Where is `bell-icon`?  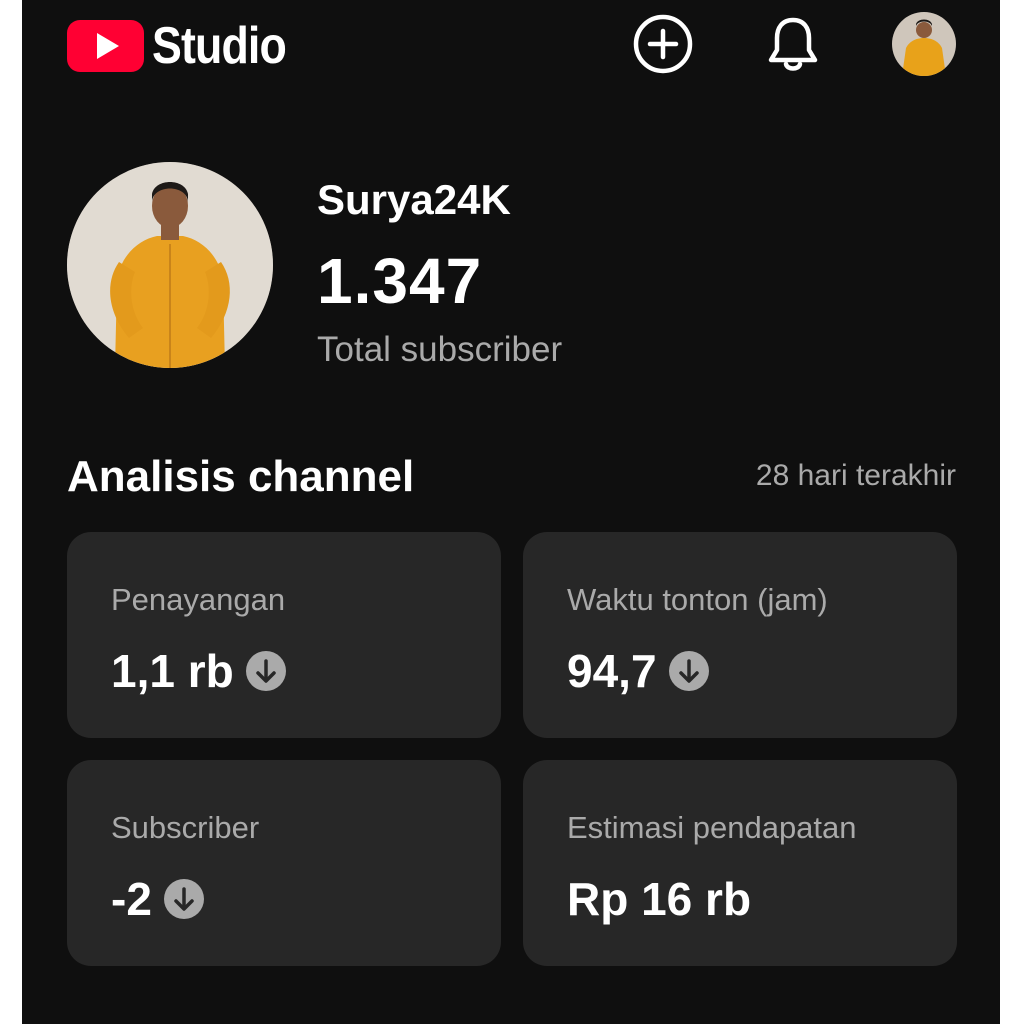
bell-icon is located at coordinates (793, 44).